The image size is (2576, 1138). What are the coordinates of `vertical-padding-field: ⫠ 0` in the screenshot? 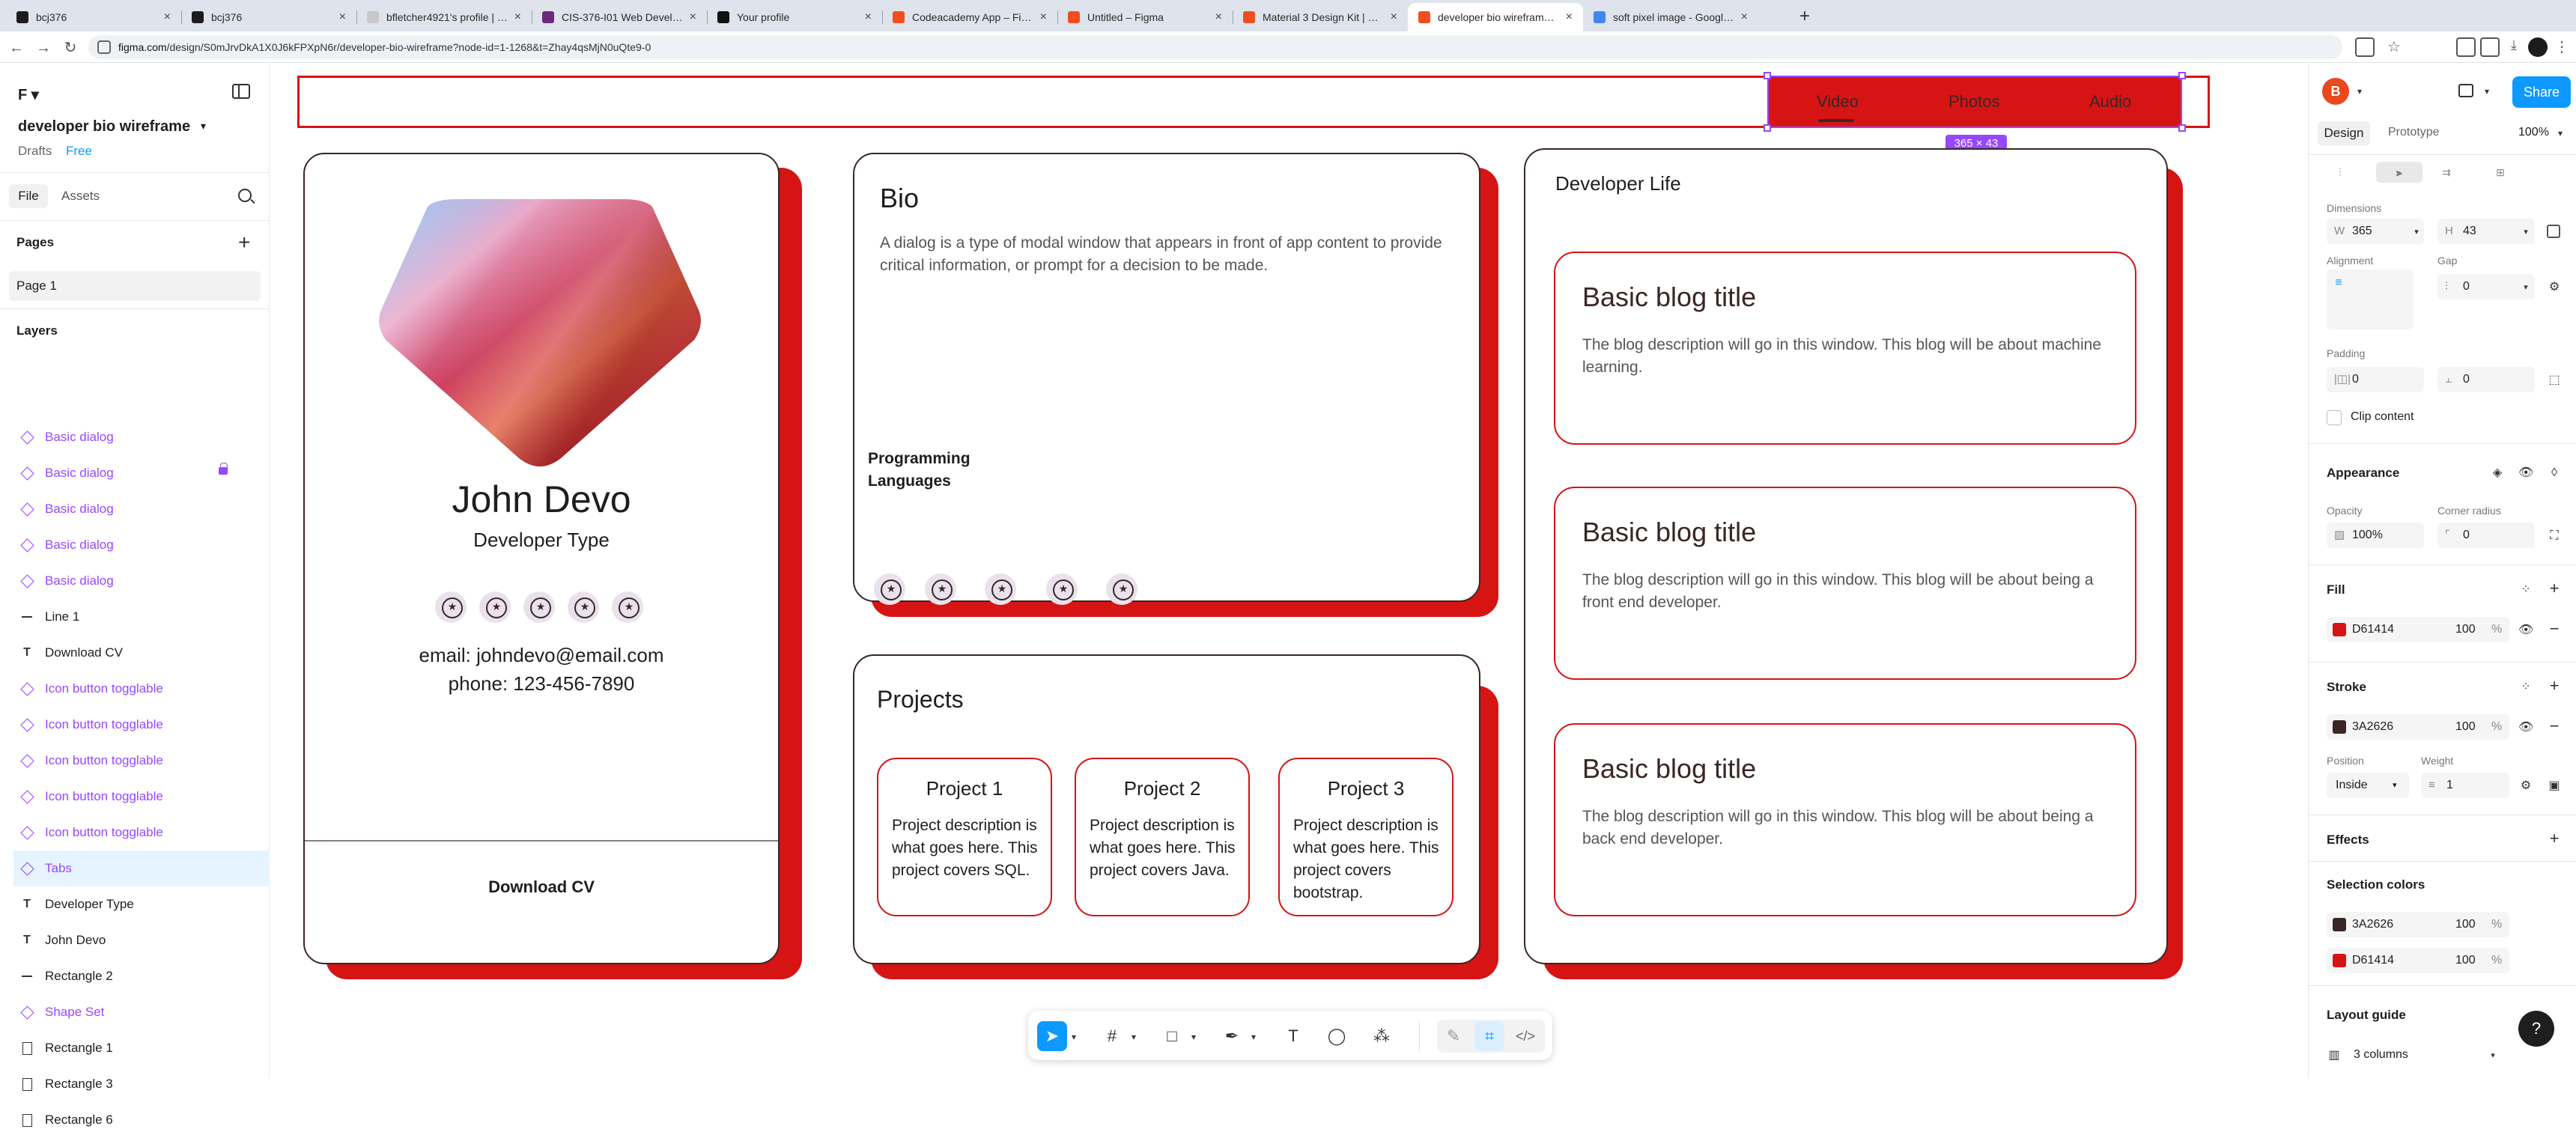 It's located at (2486, 379).